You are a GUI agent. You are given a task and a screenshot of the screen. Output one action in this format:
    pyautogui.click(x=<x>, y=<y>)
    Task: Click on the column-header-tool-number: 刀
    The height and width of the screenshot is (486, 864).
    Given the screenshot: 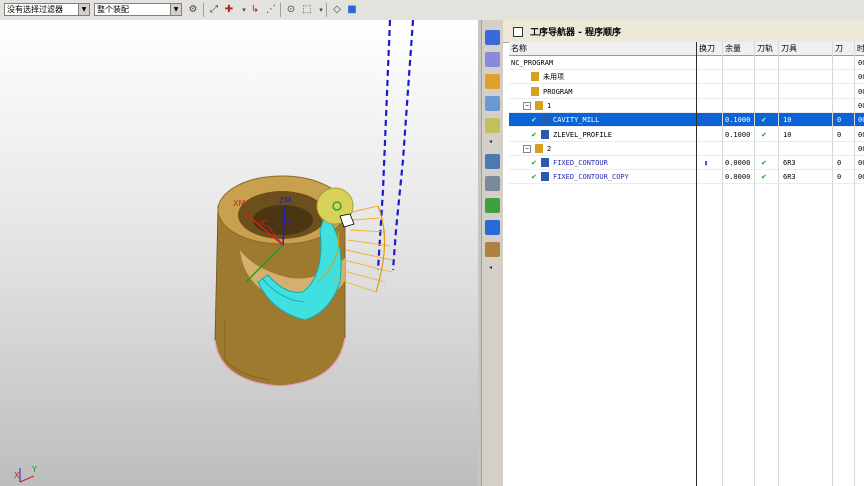 What is the action you would take?
    pyautogui.click(x=844, y=48)
    